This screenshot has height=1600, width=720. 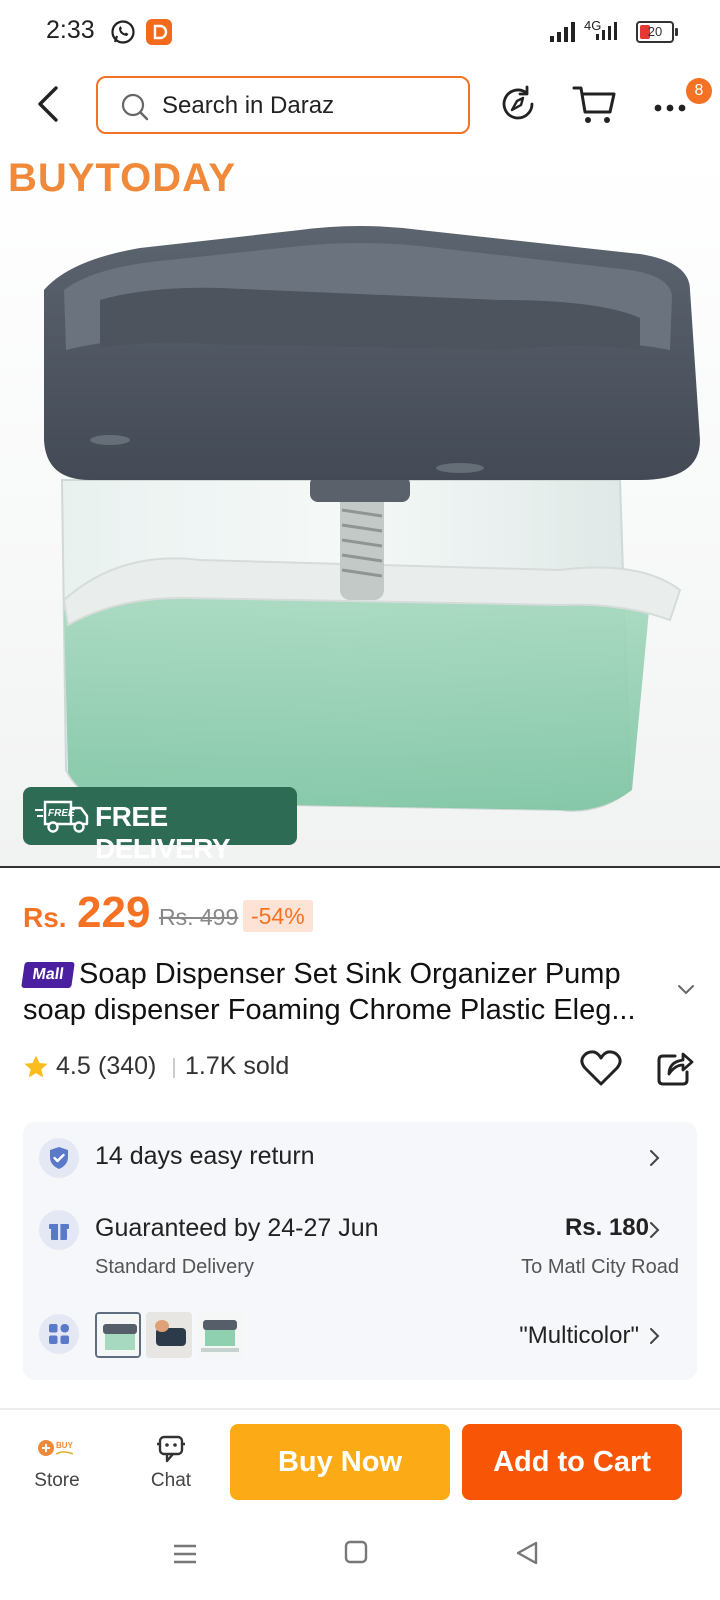 I want to click on rating-value: 4.5, so click(x=73, y=1066).